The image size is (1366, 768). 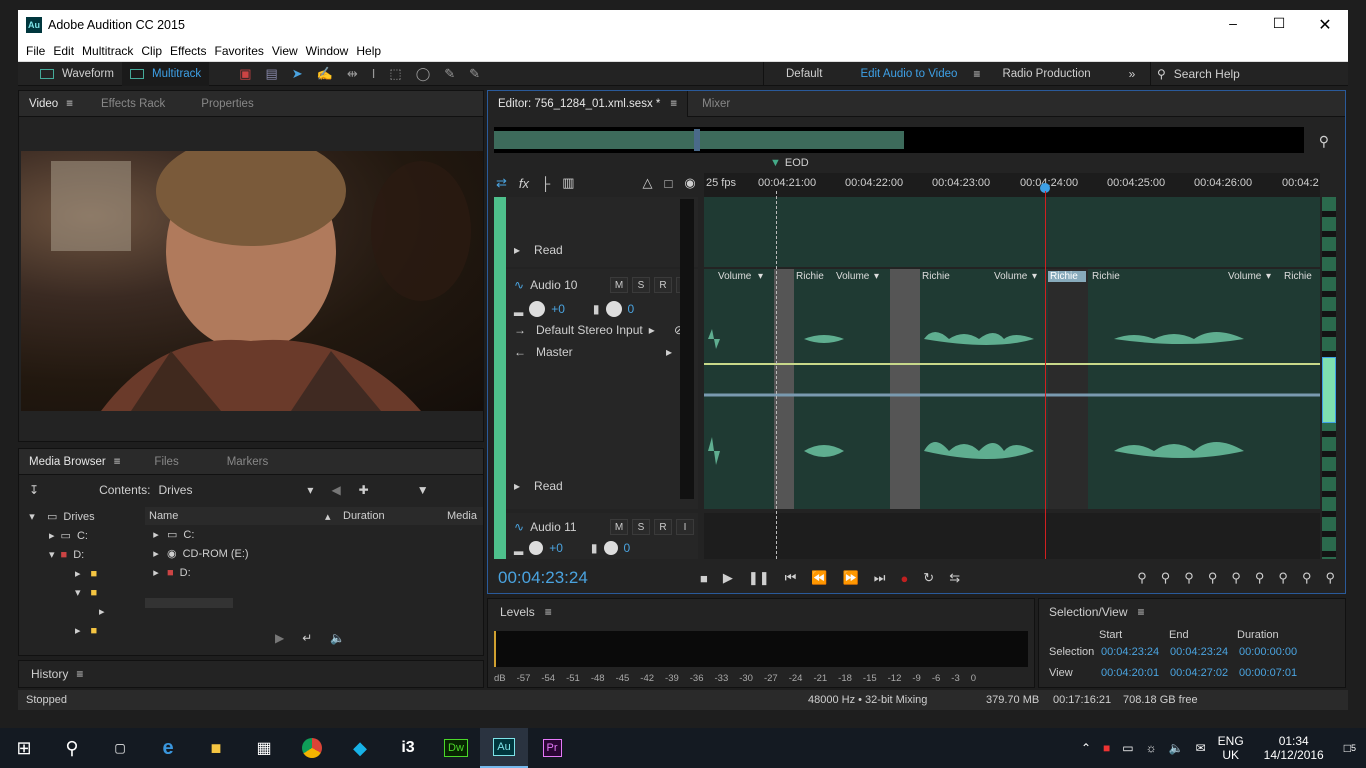 I want to click on razor-tool-icon: ✍, so click(x=325, y=74).